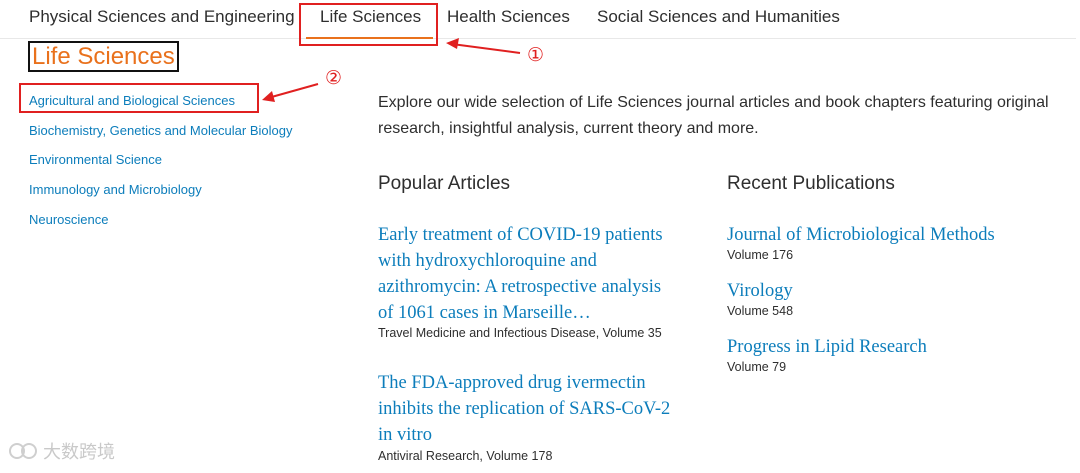 Image resolution: width=1080 pixels, height=473 pixels. I want to click on annotation-arrow-2-head, so click(268, 96).